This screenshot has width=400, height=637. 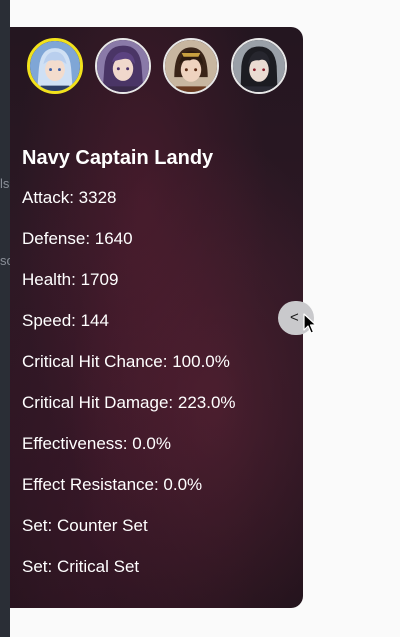 What do you see at coordinates (157, 66) in the screenshot?
I see `team-avatar-row` at bounding box center [157, 66].